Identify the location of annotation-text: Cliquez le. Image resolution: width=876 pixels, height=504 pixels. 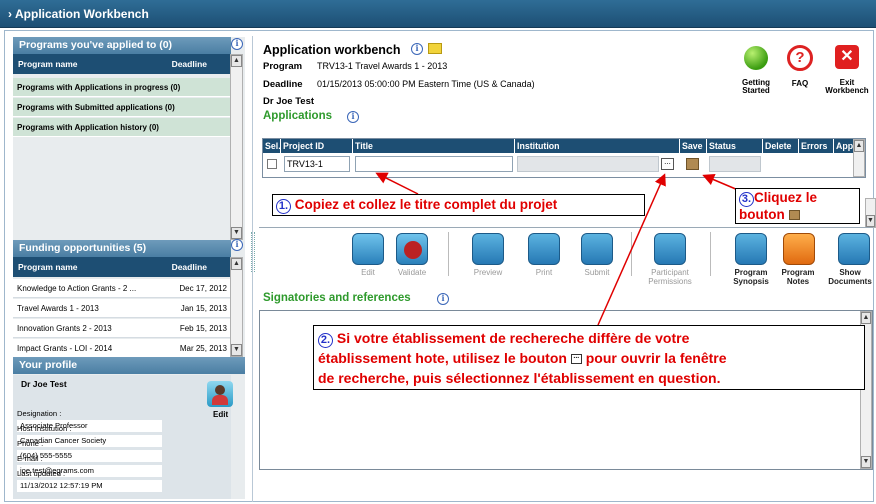
(786, 197).